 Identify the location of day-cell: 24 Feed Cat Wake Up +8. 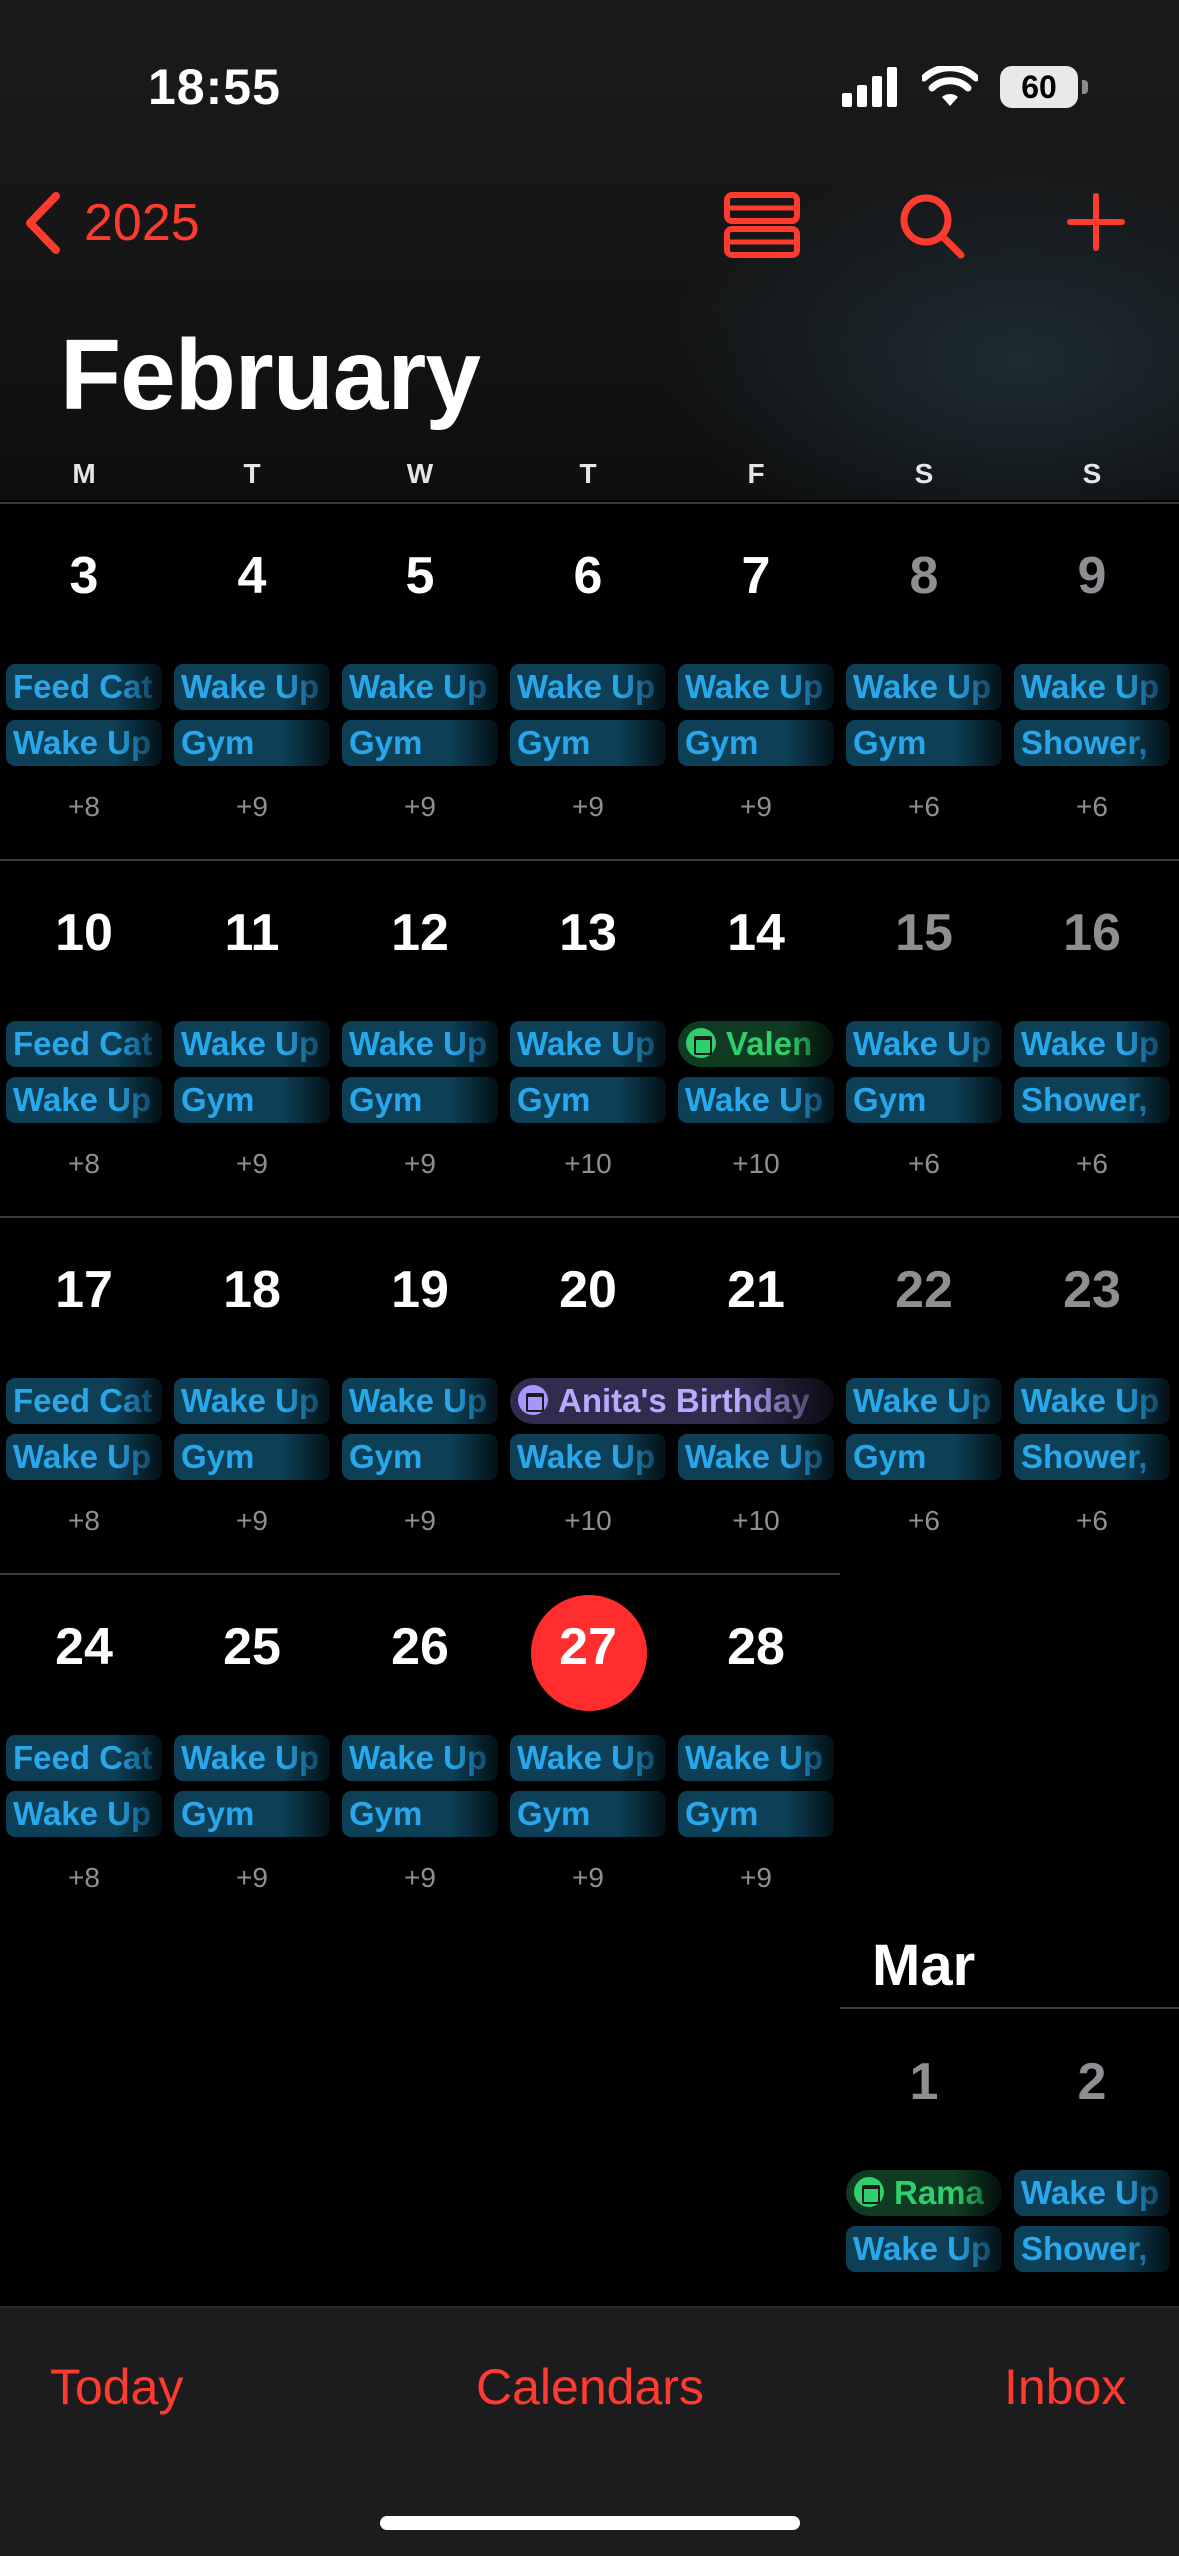
(84, 1745).